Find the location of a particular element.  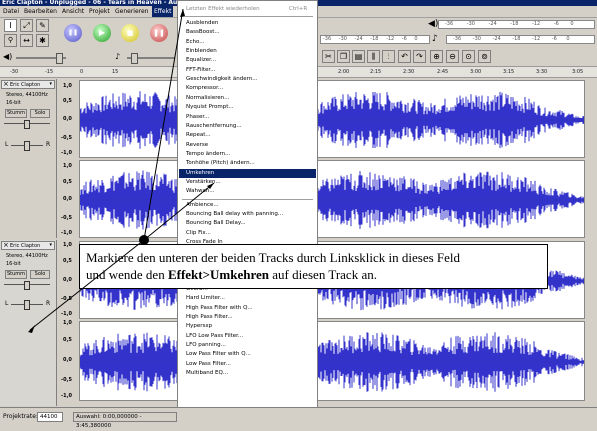

callout-anchor-dot is located at coordinates (144, 240).